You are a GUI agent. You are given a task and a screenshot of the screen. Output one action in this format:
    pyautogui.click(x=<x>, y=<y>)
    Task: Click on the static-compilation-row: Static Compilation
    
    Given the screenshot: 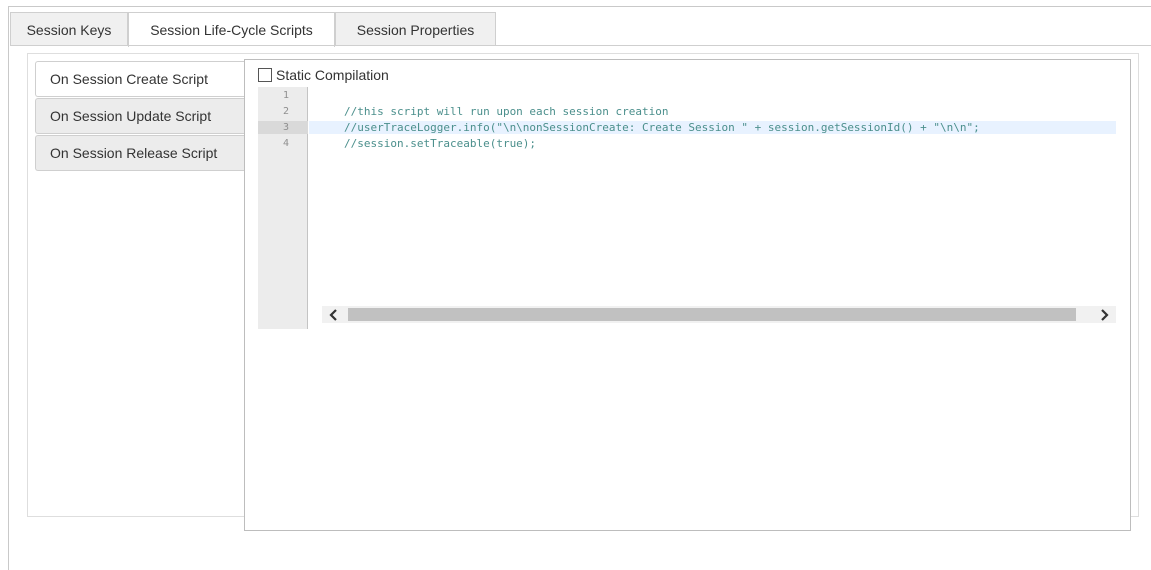 What is the action you would take?
    pyautogui.click(x=323, y=75)
    